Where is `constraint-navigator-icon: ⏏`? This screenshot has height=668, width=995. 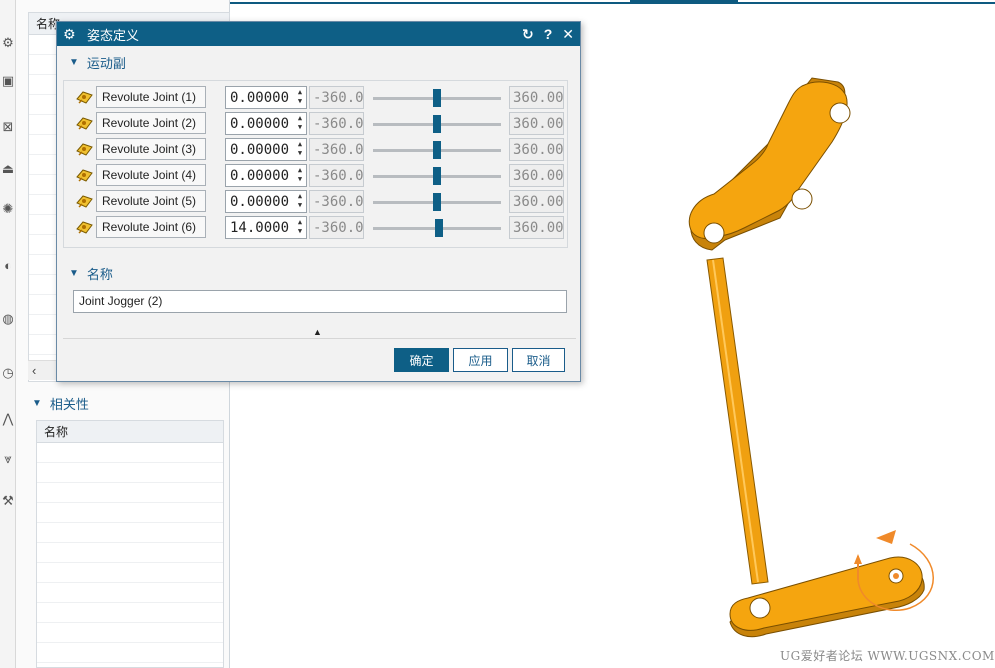 constraint-navigator-icon: ⏏ is located at coordinates (8, 169).